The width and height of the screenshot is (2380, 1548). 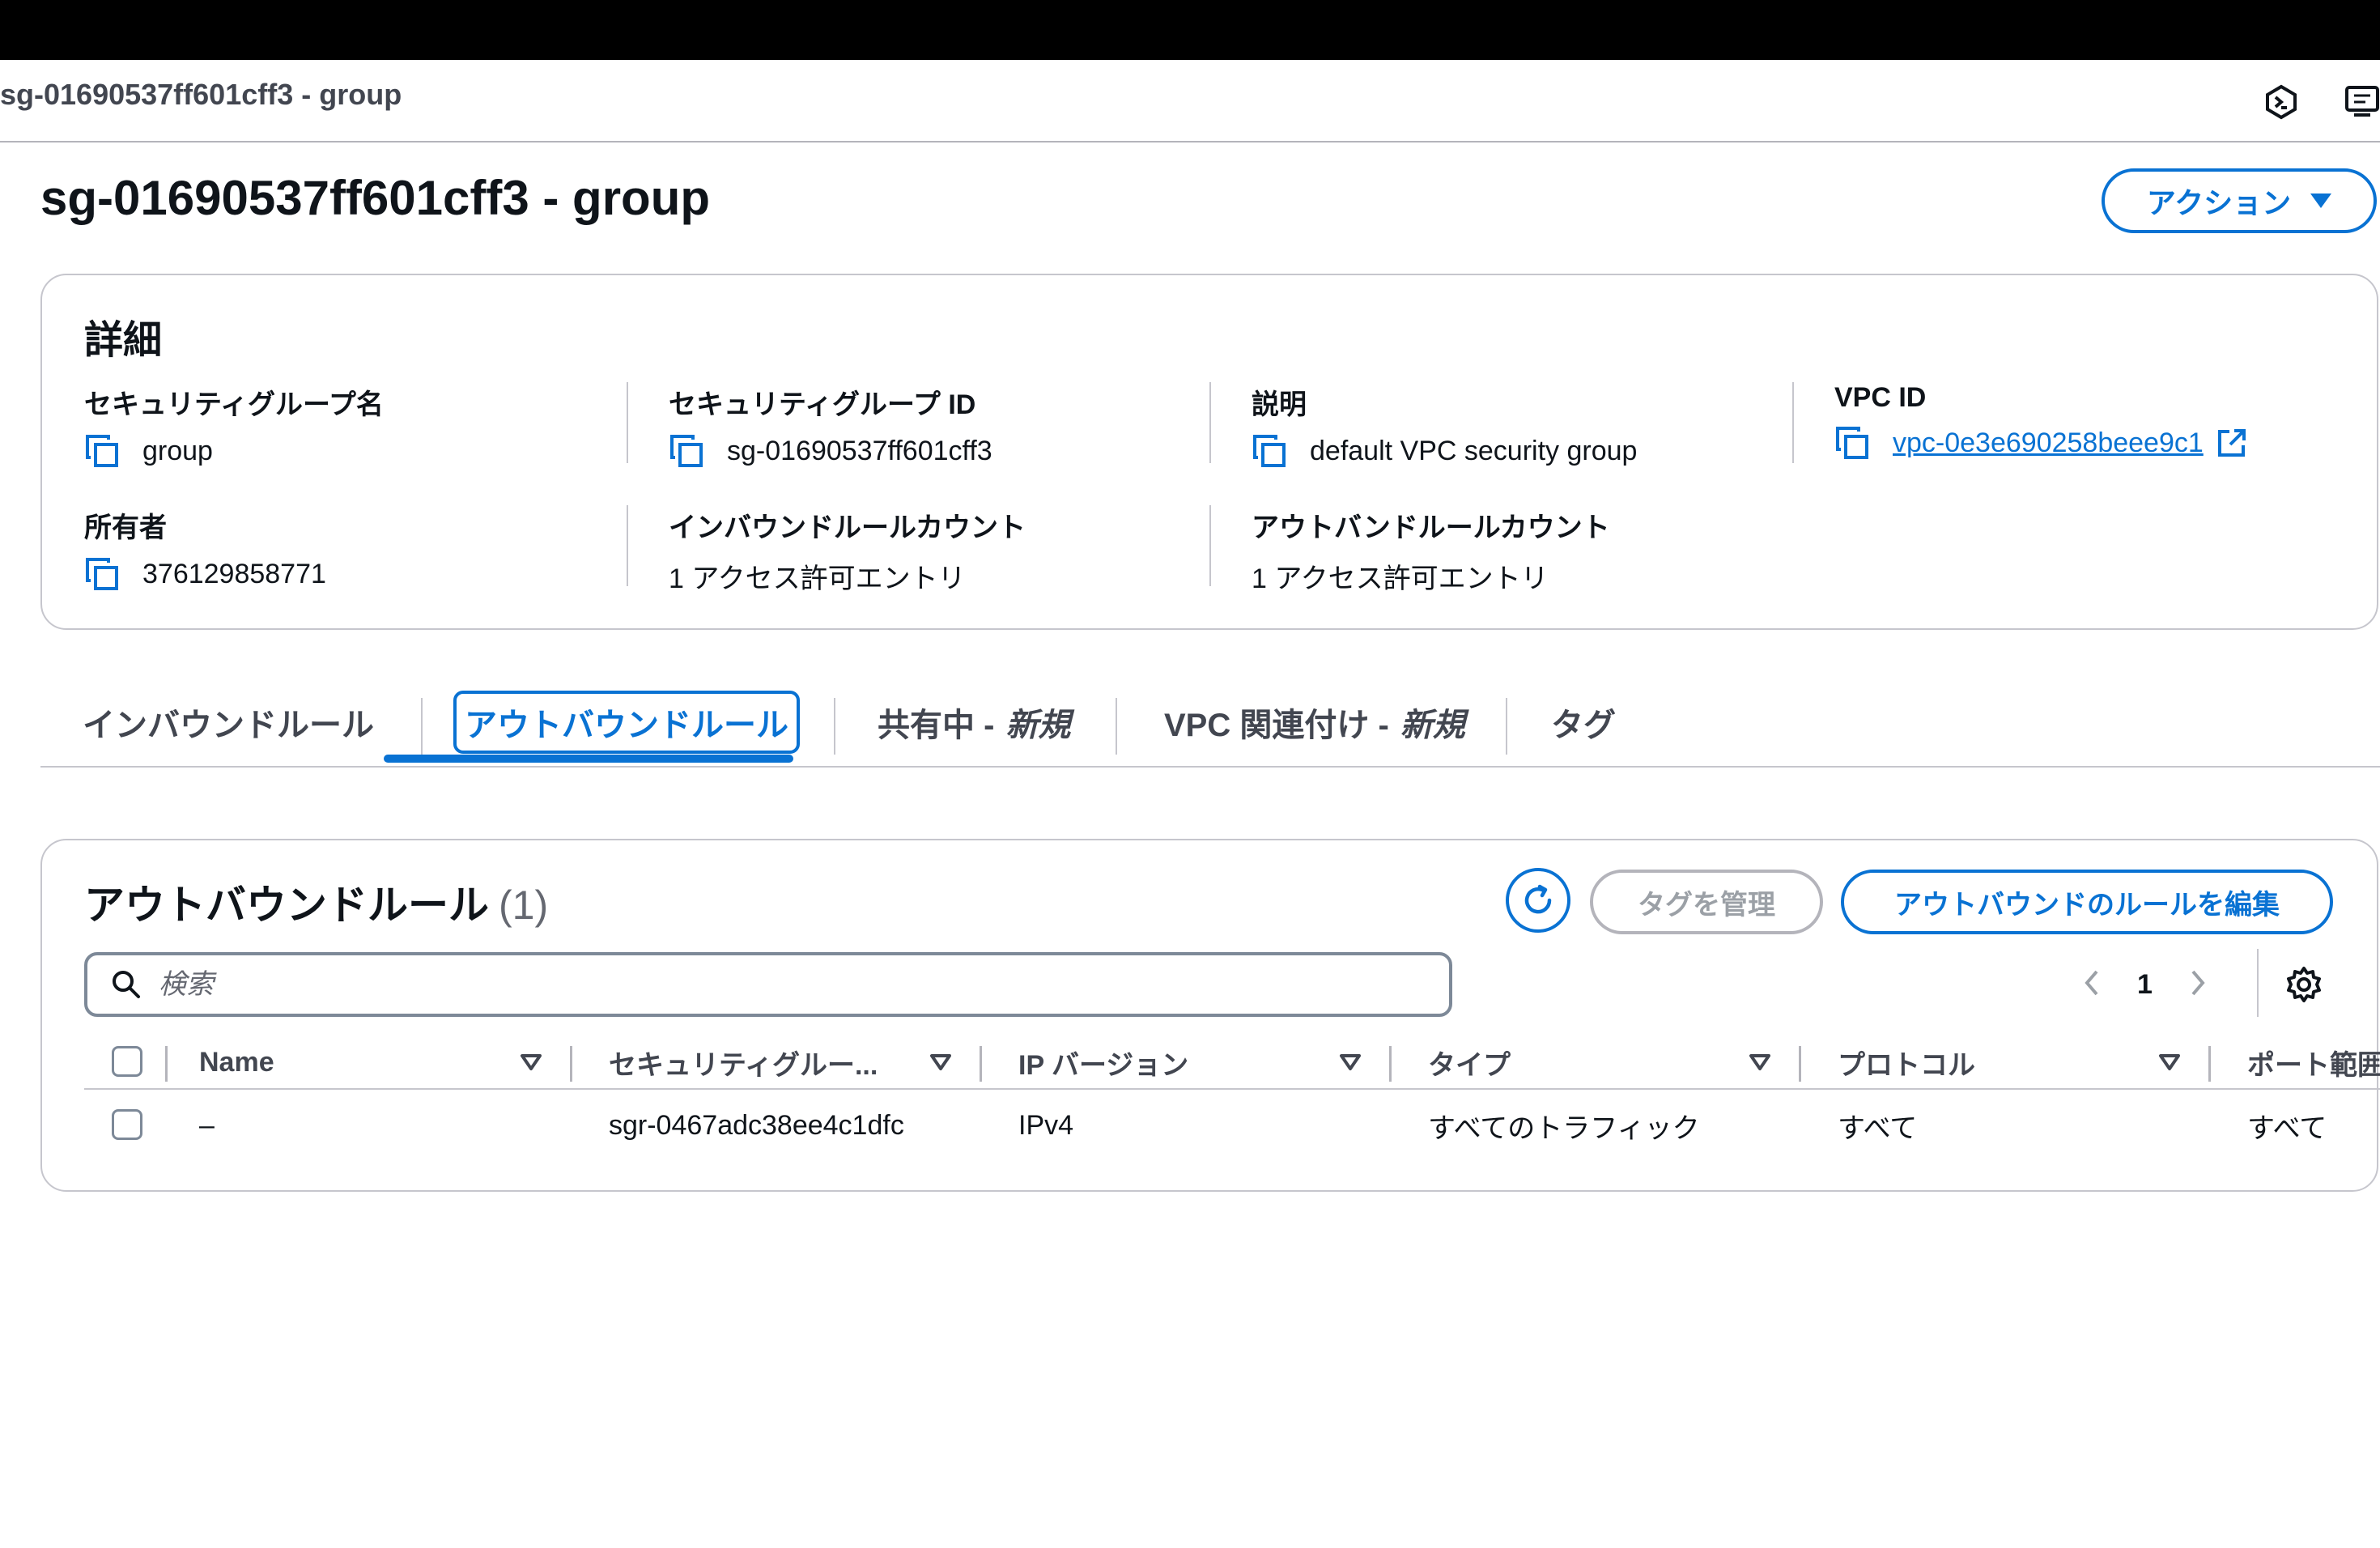 What do you see at coordinates (848, 527) in the screenshot?
I see `inbound-count-label: インバウンドルールカウント` at bounding box center [848, 527].